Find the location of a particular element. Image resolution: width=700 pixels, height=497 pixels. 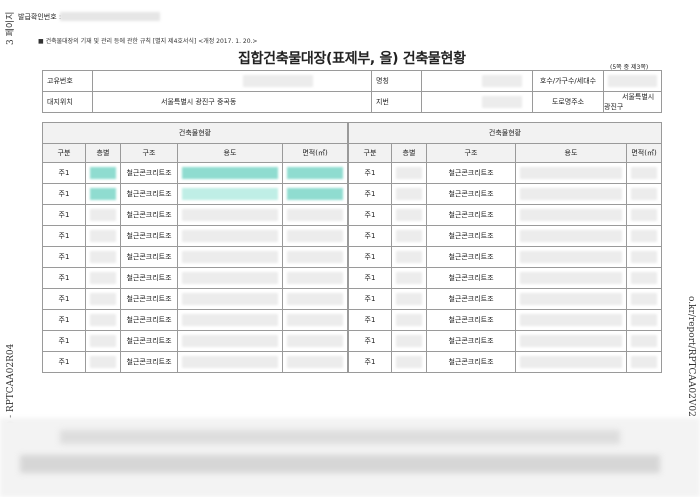

road-label: 도로명주소 is located at coordinates (568, 102).